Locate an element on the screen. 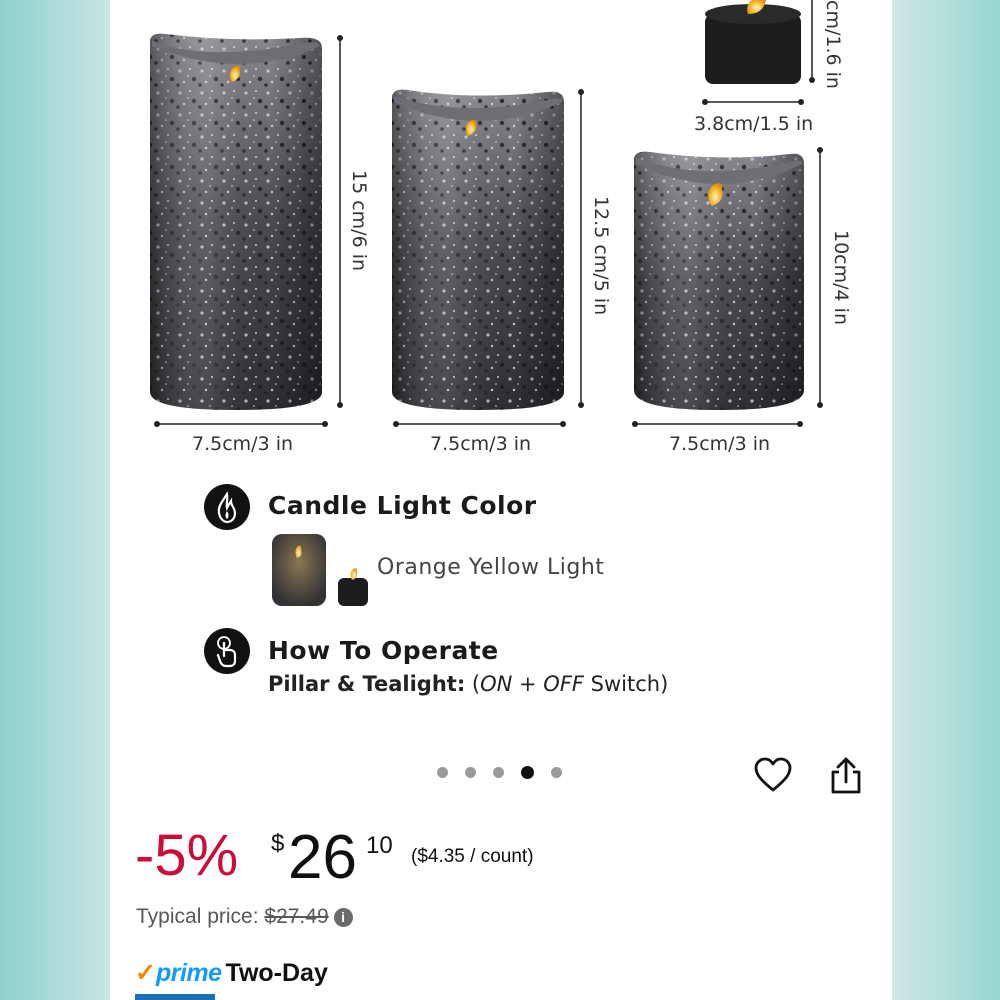  tealight-width-label: 3.8cm/1.5 in is located at coordinates (754, 124).